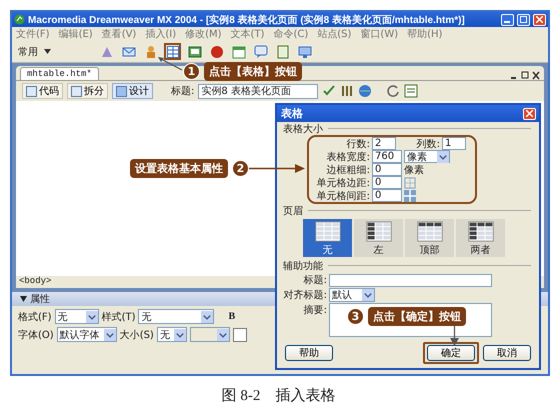 This screenshot has height=413, width=557. I want to click on category-dropdown: 常用, so click(46, 51).